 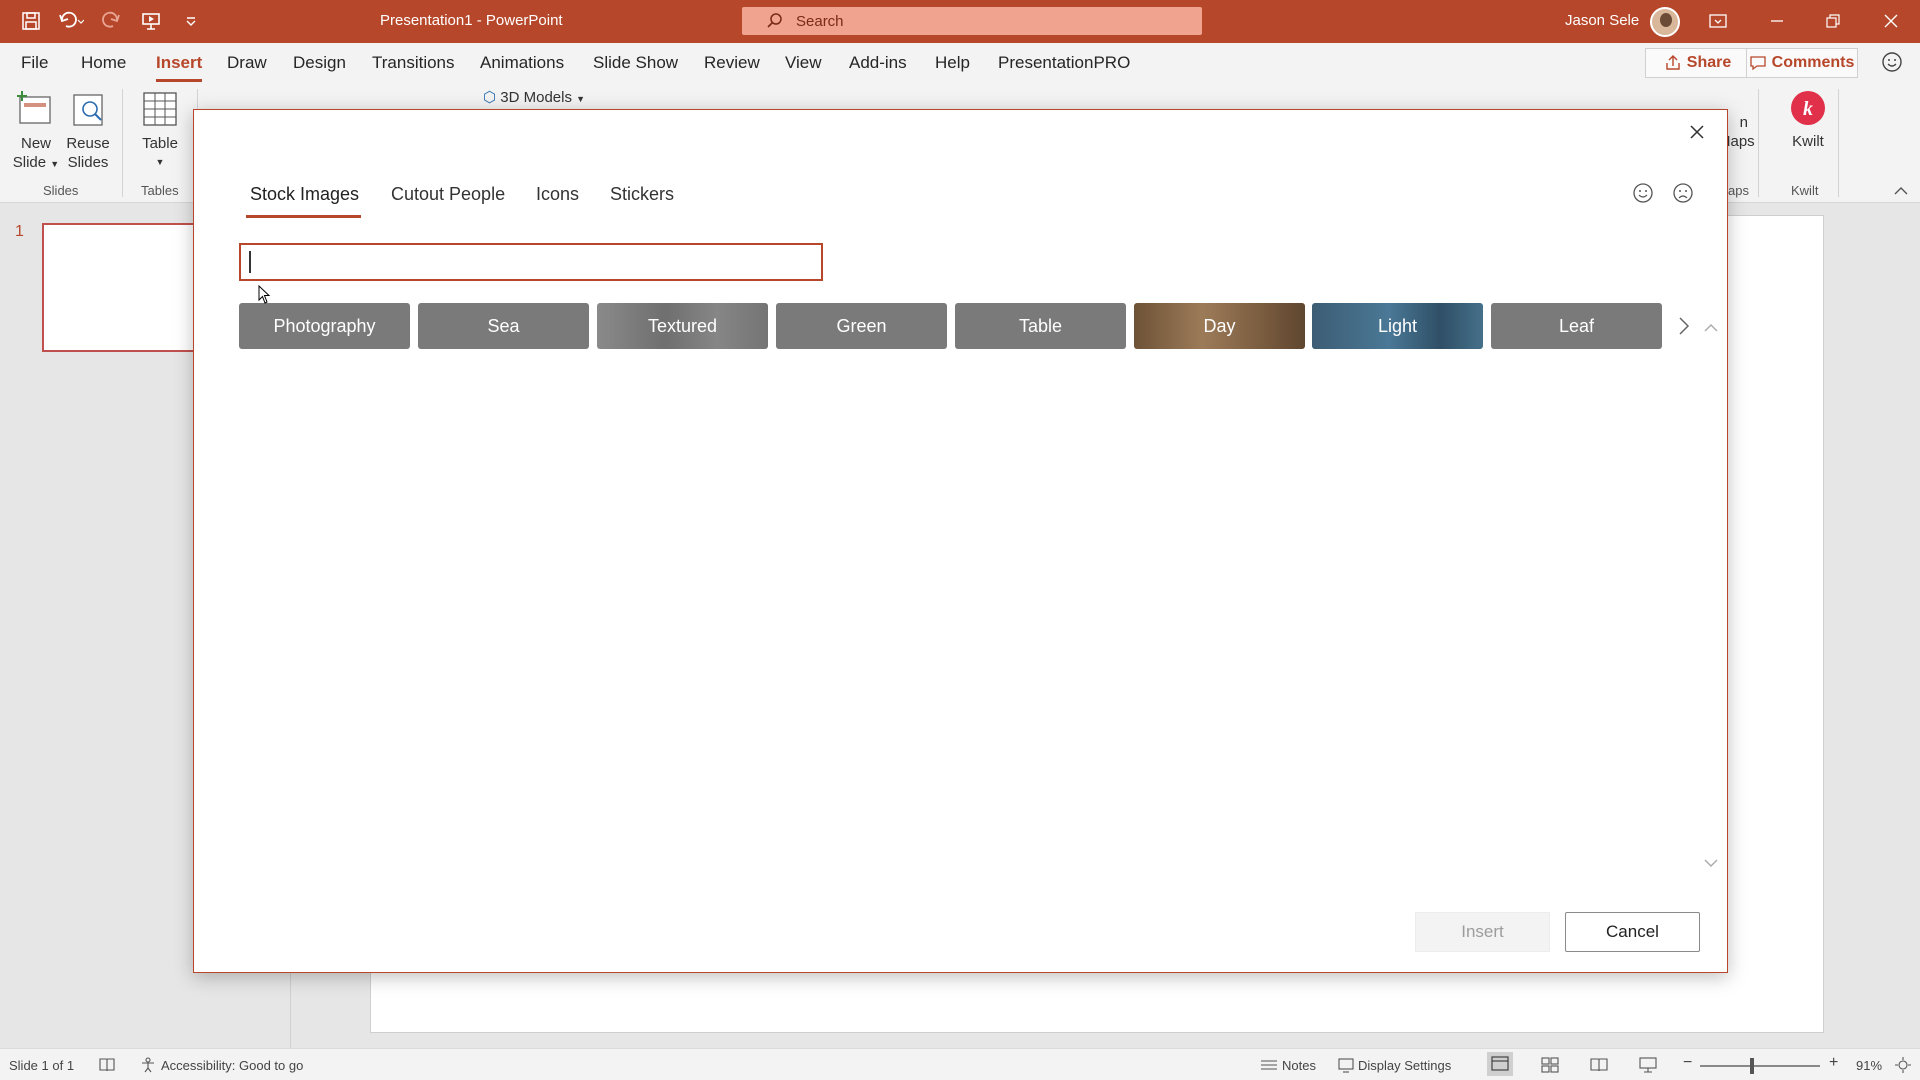 I want to click on scroll-up-icon, so click(x=1711, y=328).